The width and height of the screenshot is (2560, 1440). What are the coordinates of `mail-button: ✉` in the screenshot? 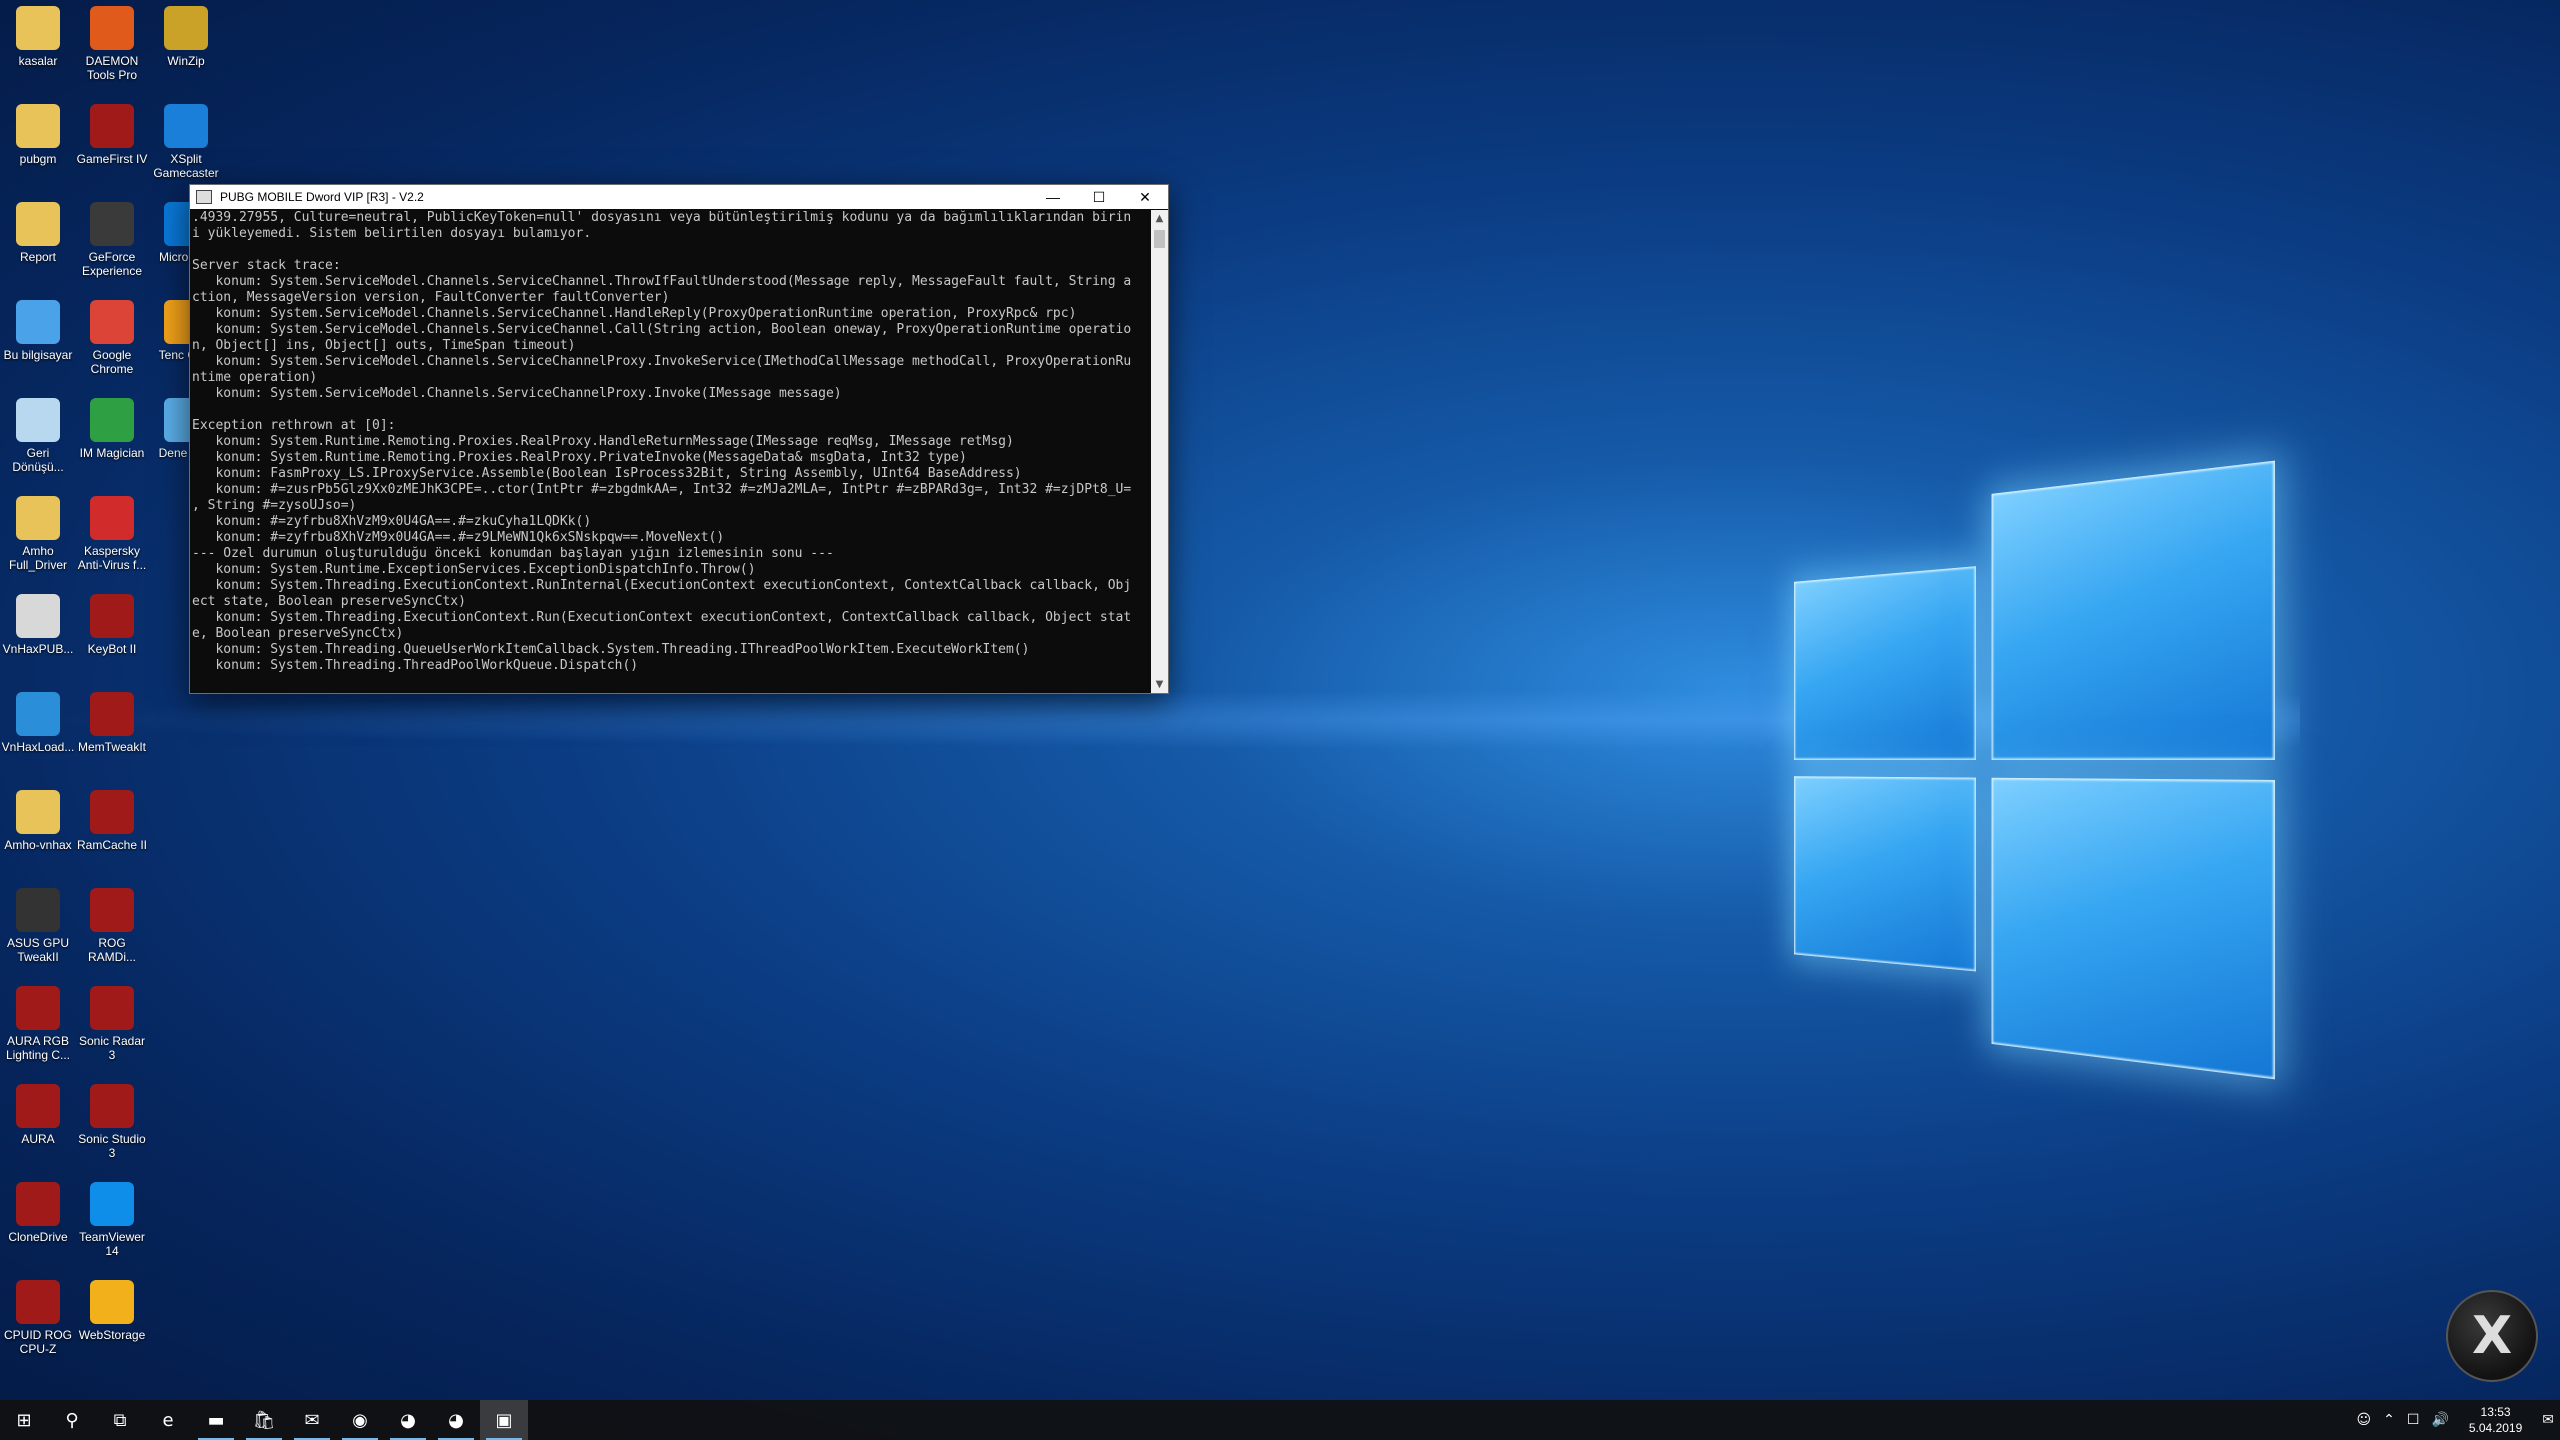 It's located at (312, 1420).